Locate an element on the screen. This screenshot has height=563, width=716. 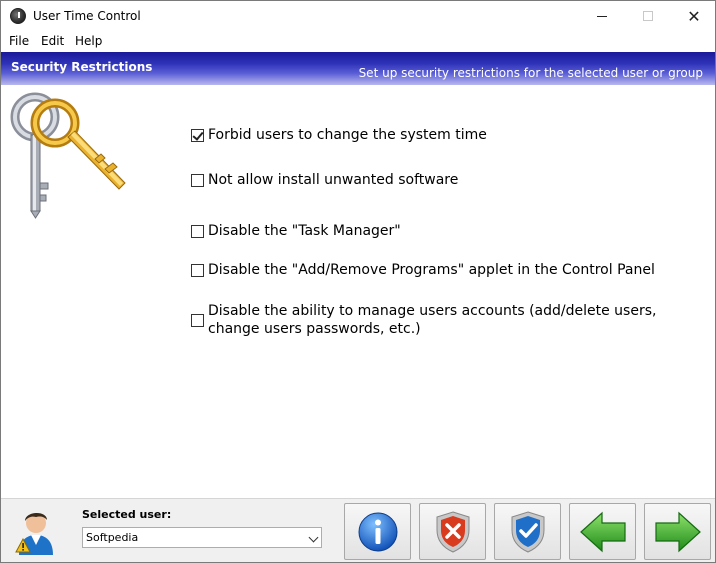
selected-user-dropdown: Softpedia is located at coordinates (202, 537).